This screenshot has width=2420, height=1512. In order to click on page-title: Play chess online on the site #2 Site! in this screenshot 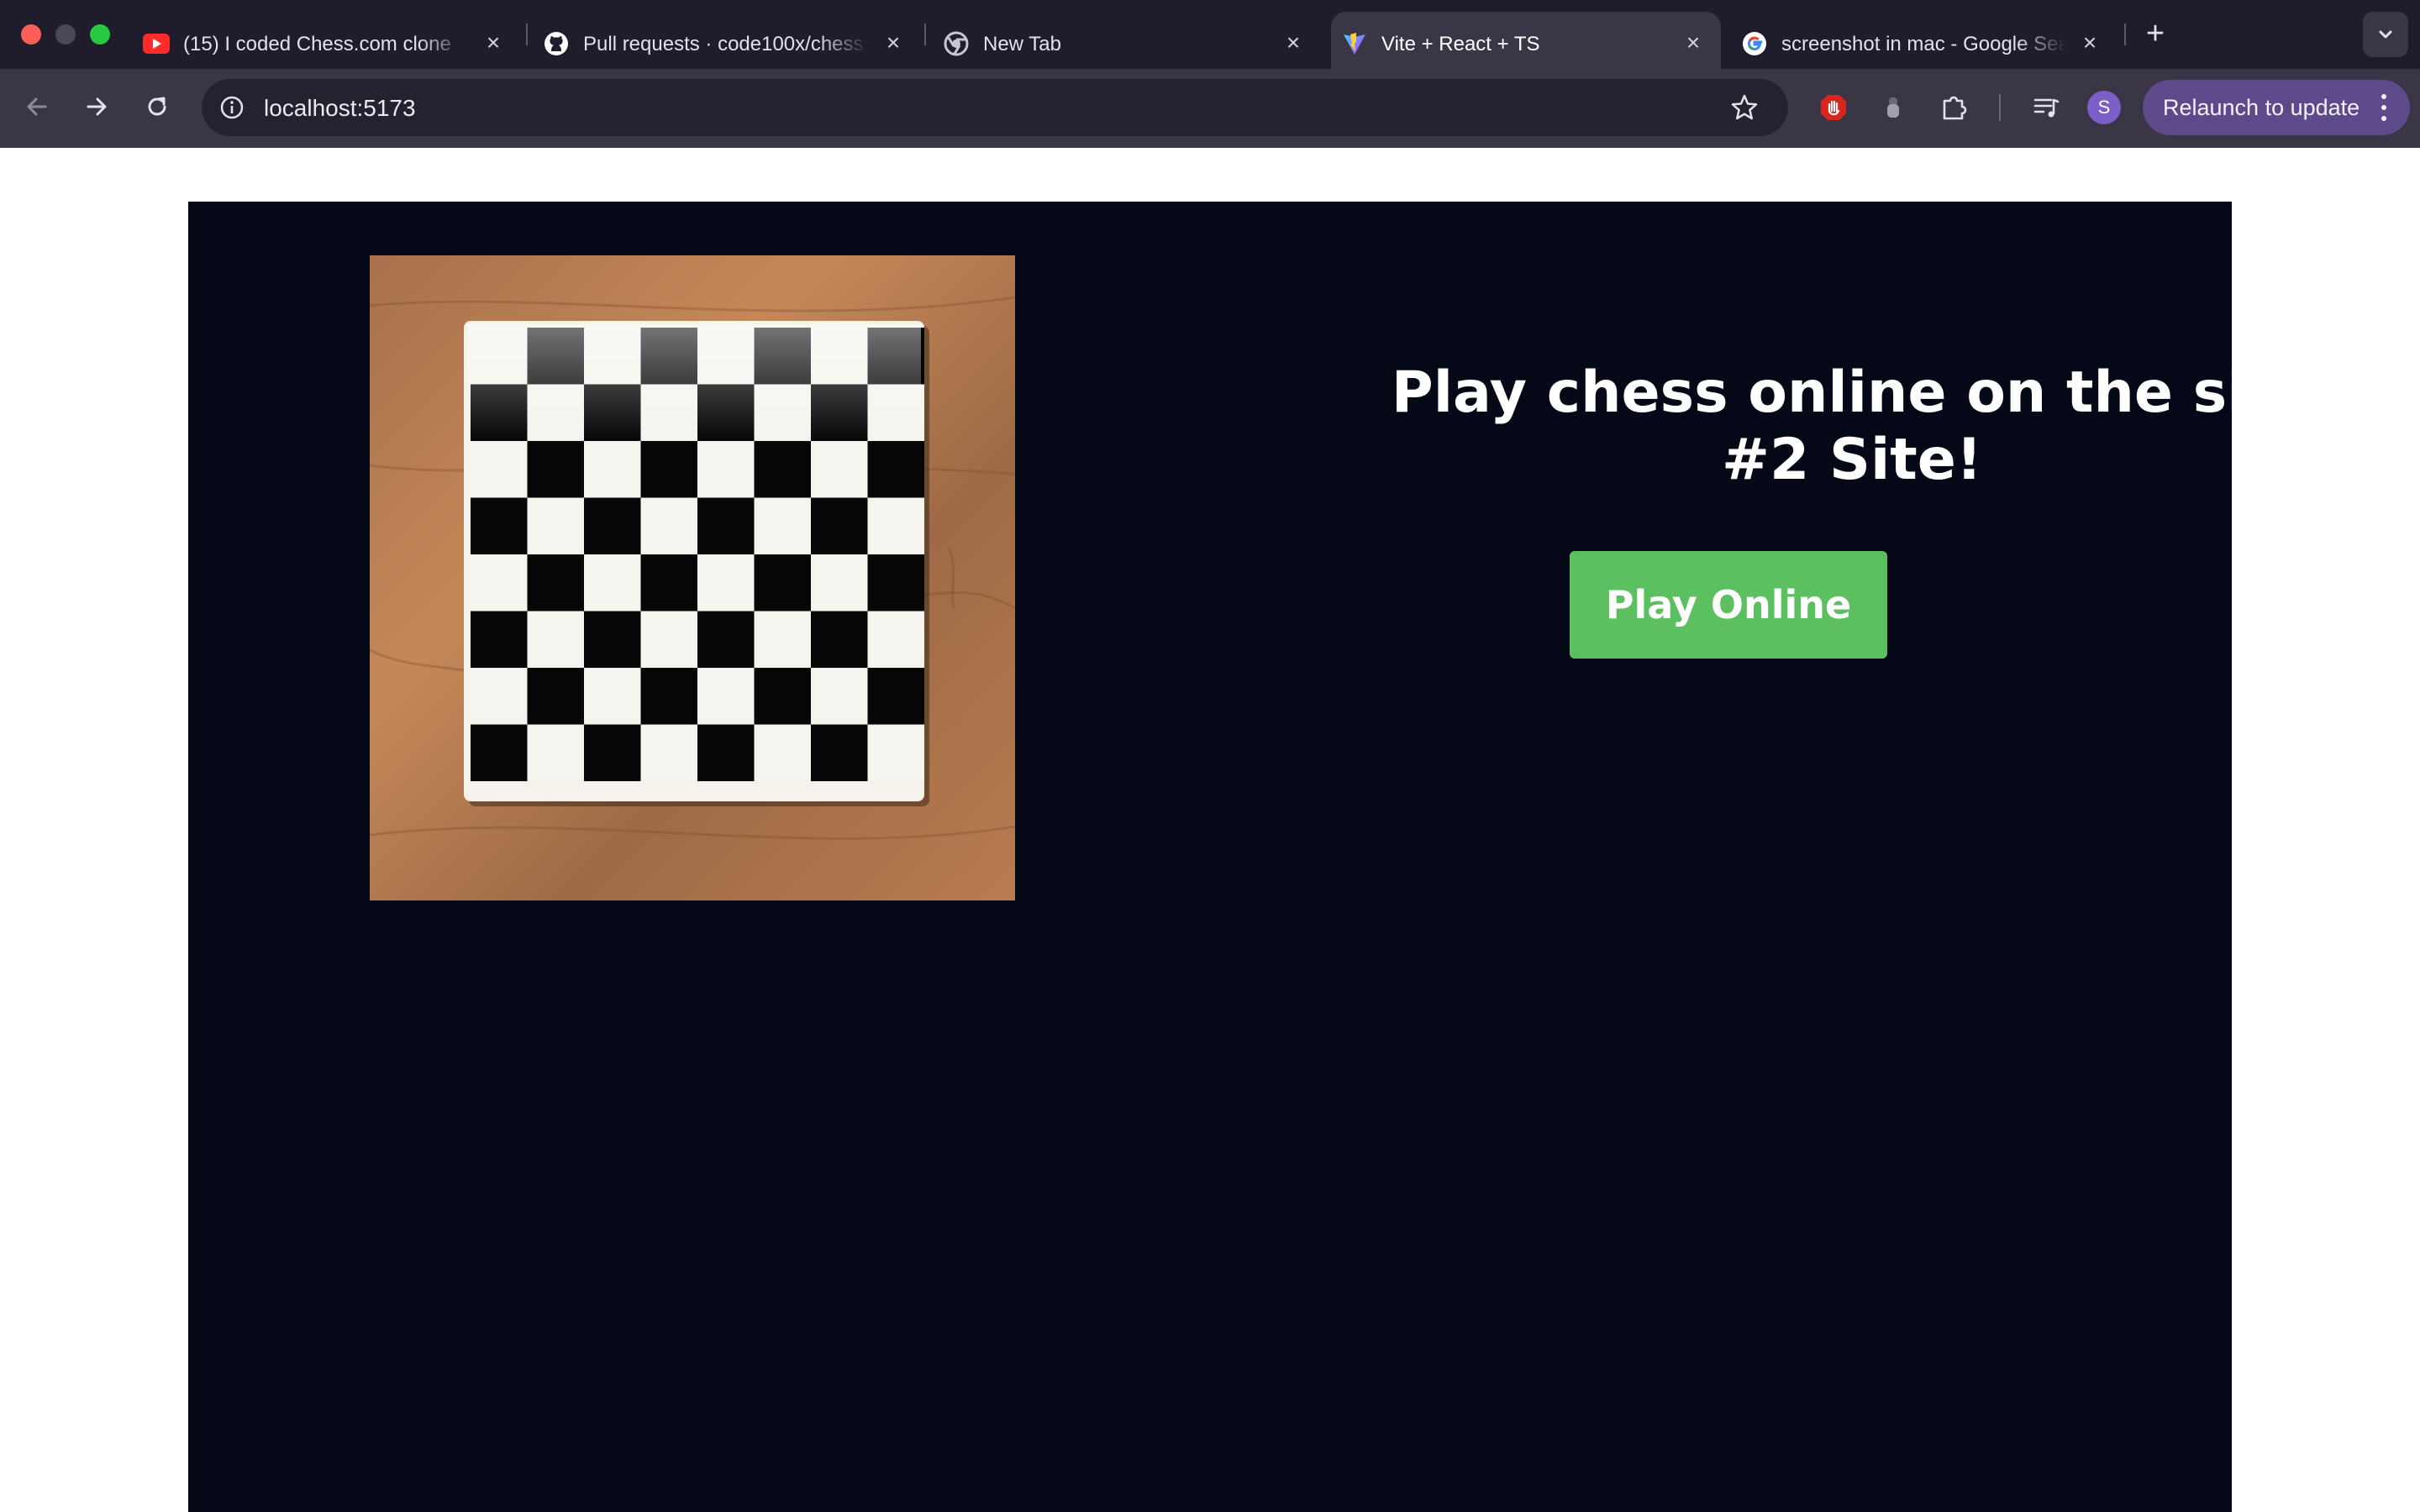, I will do `click(1852, 426)`.